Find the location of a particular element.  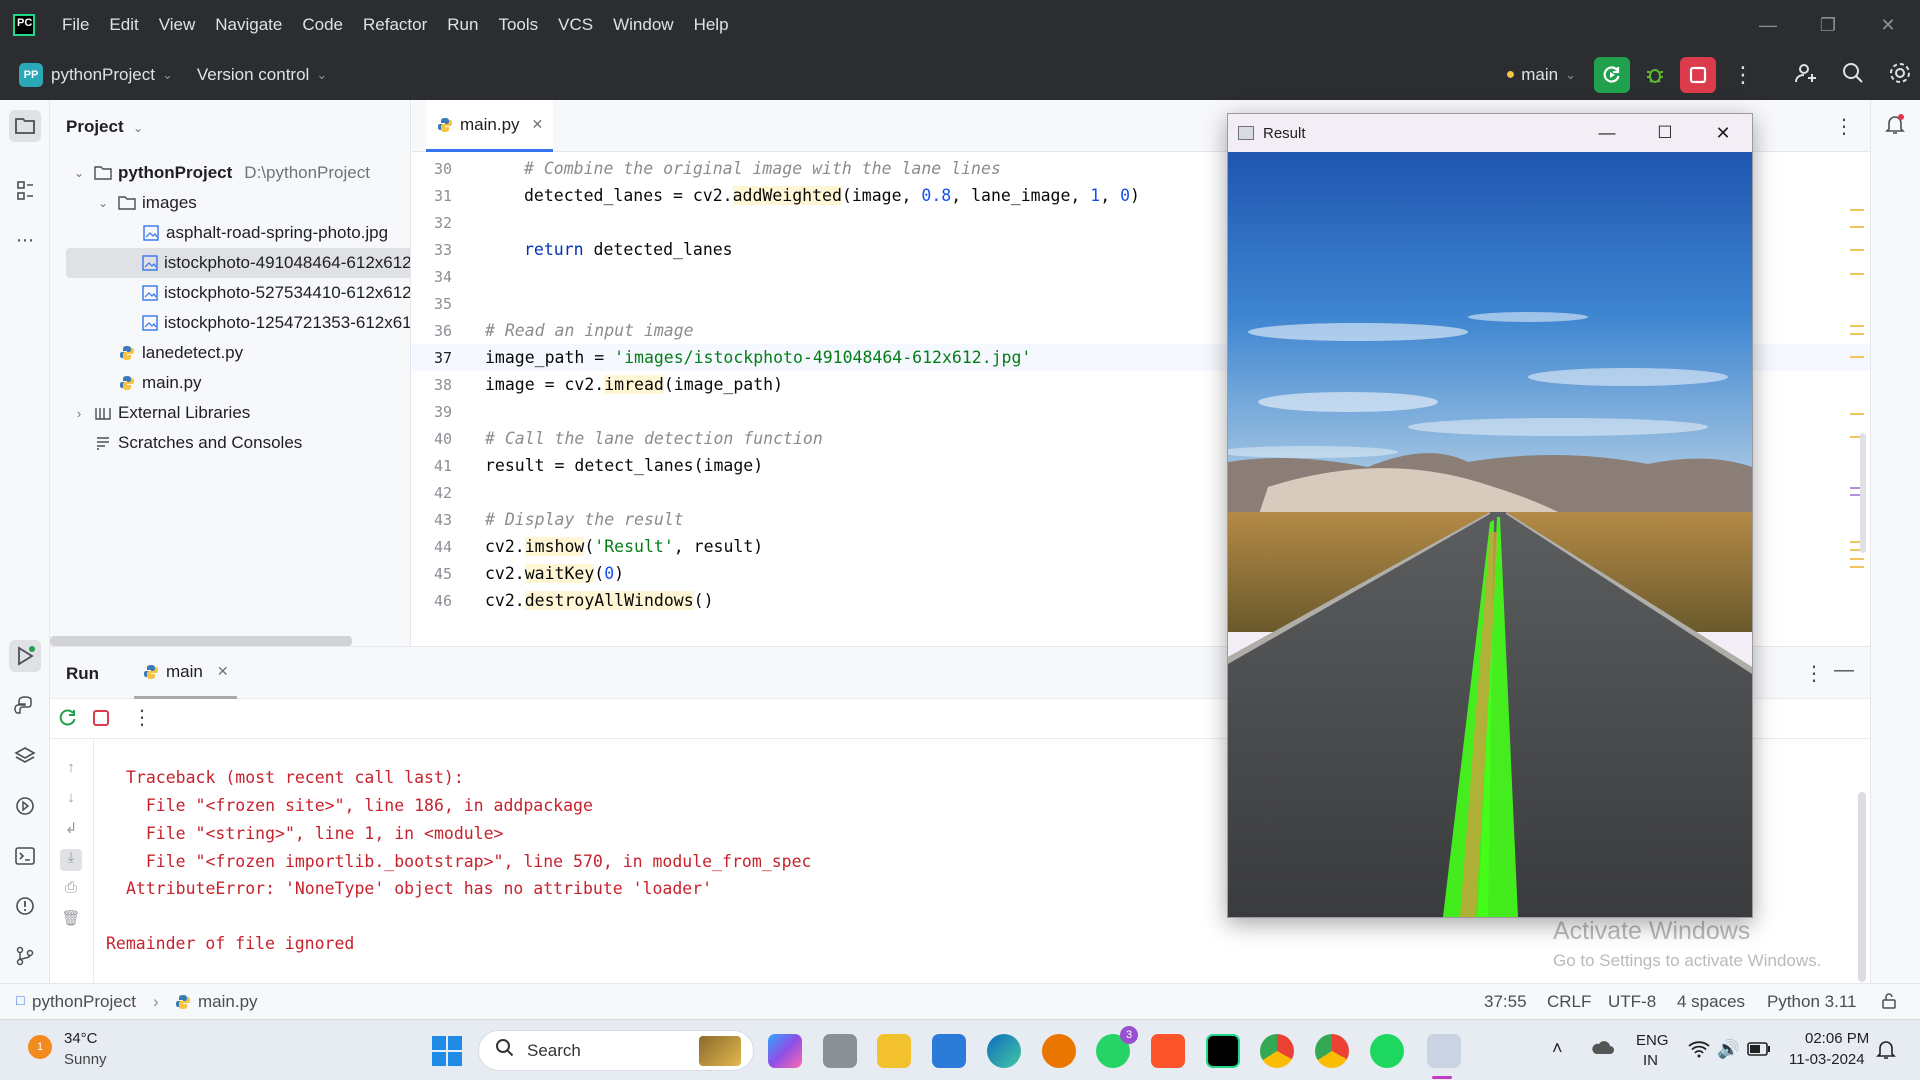

tree-file-image-selected: istockphoto-491048464-612x612.jpg is located at coordinates (238, 263).